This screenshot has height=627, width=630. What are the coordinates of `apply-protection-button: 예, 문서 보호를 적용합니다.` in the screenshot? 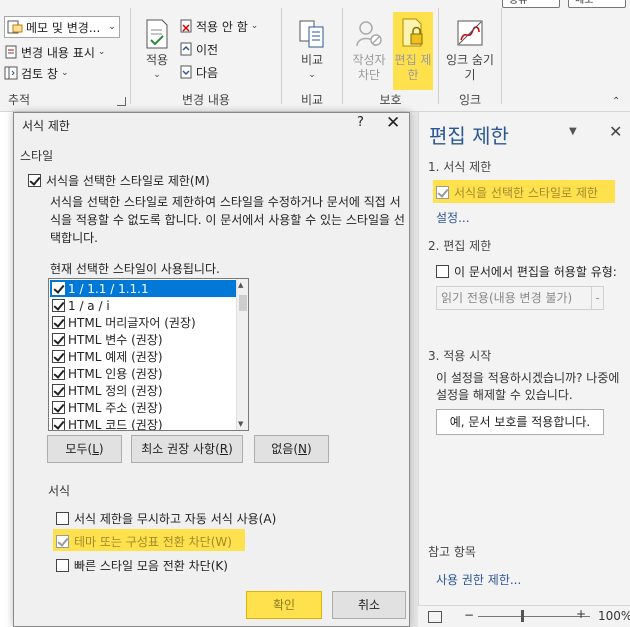 It's located at (520, 422).